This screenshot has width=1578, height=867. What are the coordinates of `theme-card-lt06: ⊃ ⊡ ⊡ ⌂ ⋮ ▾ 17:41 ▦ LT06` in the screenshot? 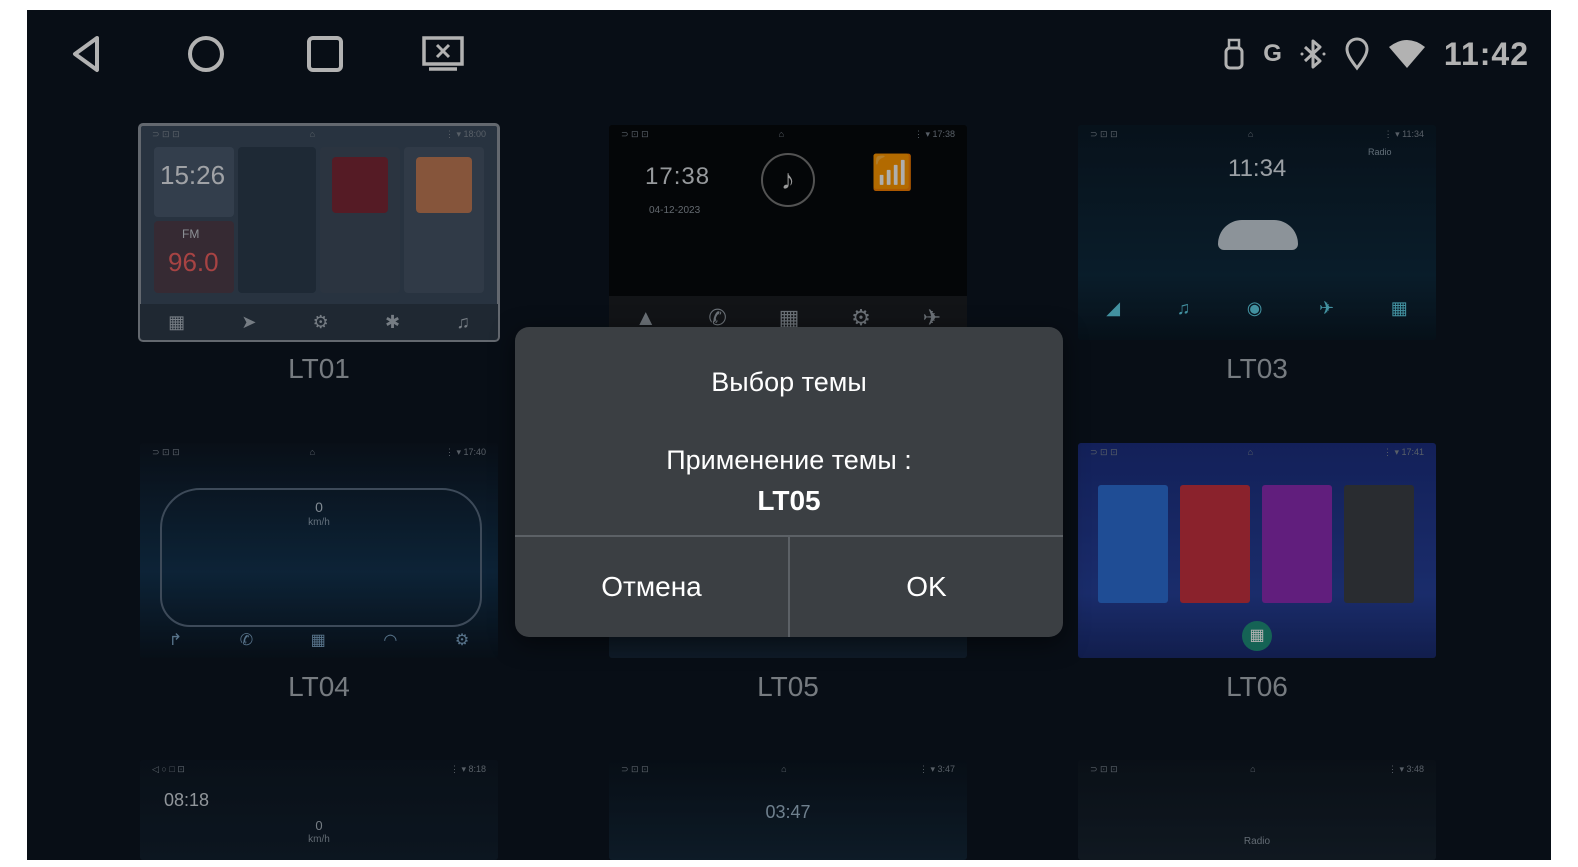 It's located at (1257, 572).